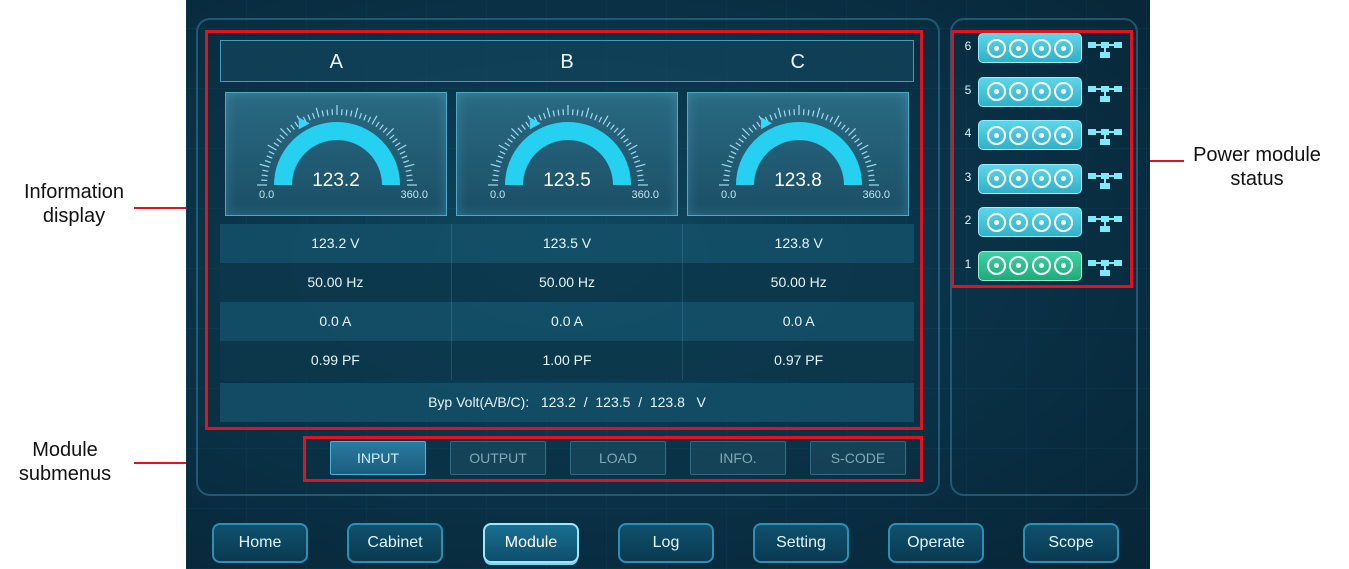 The image size is (1349, 569). I want to click on nav-operate-button: Operate, so click(936, 543).